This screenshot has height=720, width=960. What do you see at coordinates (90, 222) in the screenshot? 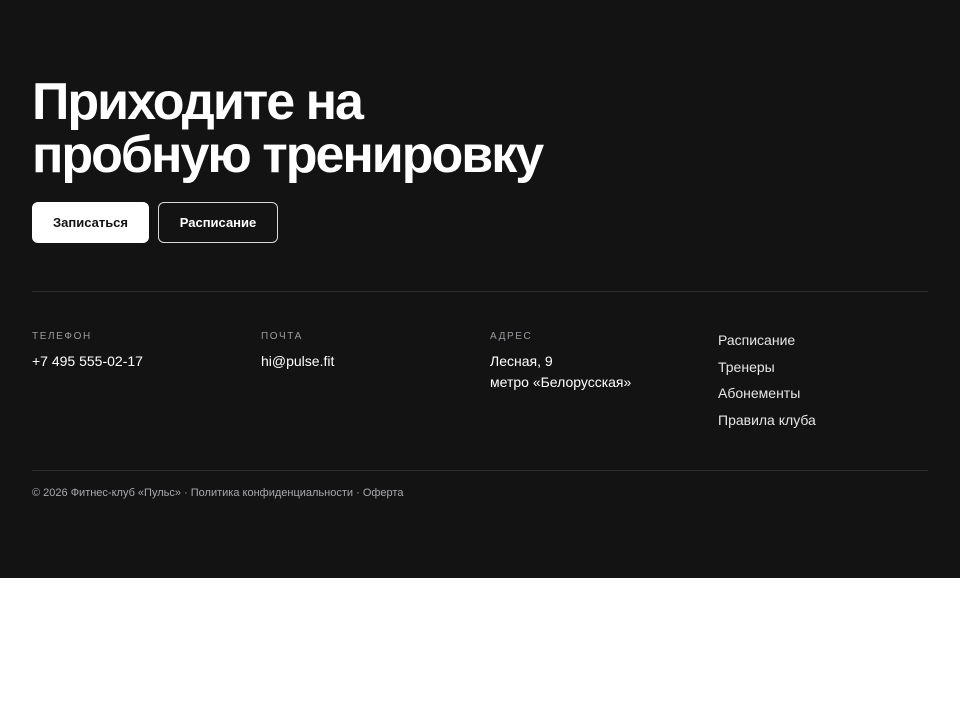
I see `signup-button: Записаться` at bounding box center [90, 222].